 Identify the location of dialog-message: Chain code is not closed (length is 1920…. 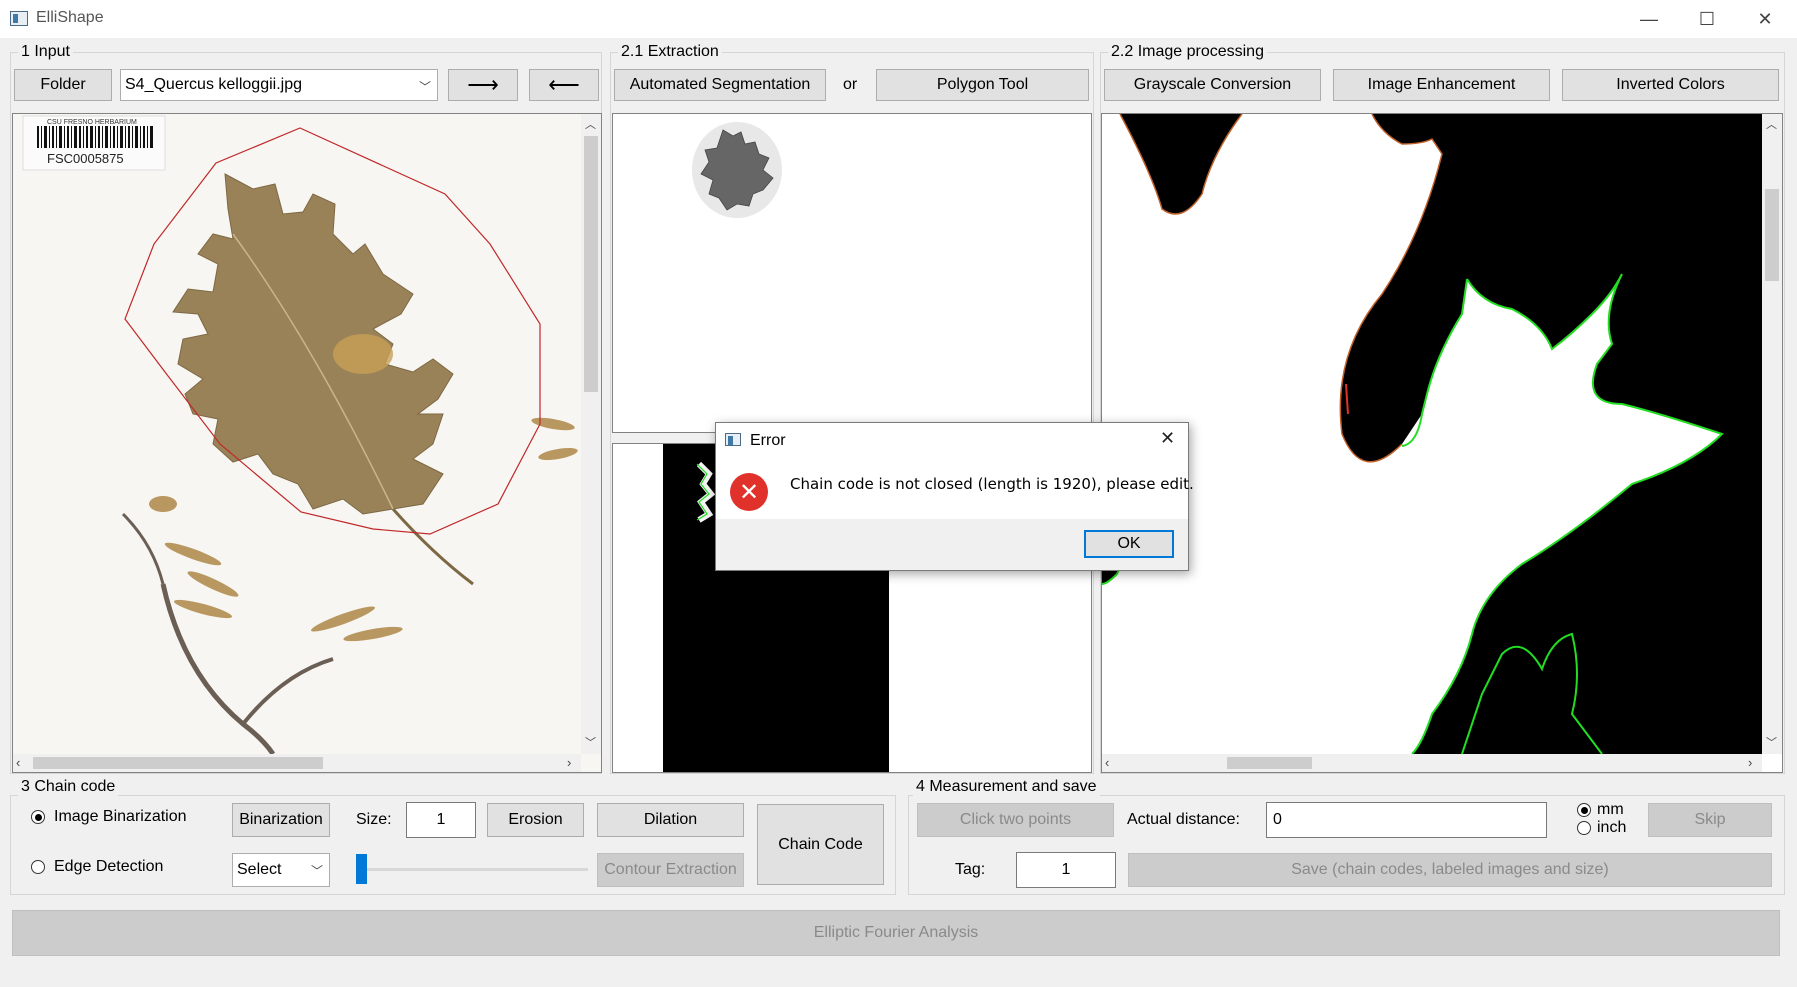
(992, 484).